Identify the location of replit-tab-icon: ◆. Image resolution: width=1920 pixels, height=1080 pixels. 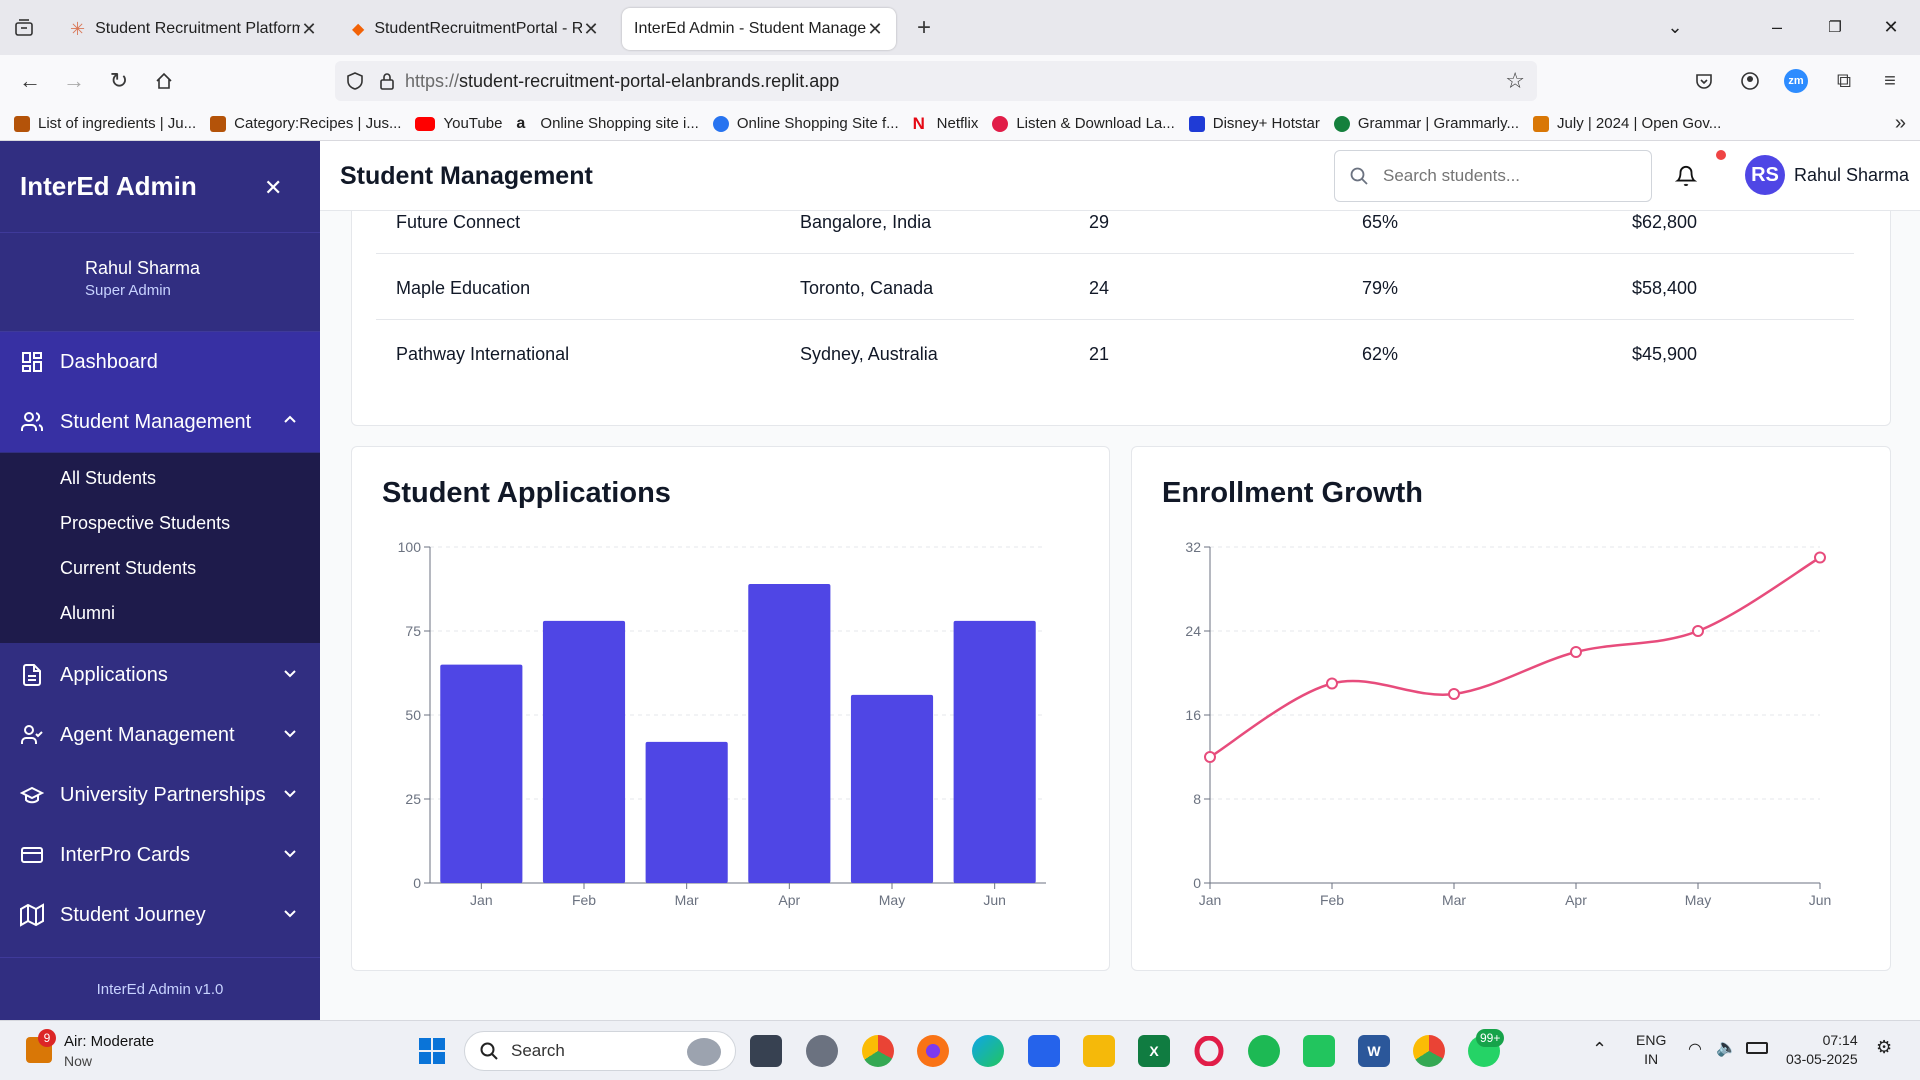
(358, 29).